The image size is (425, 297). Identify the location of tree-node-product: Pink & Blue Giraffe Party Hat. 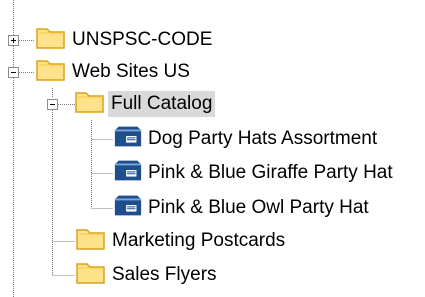
(254, 173).